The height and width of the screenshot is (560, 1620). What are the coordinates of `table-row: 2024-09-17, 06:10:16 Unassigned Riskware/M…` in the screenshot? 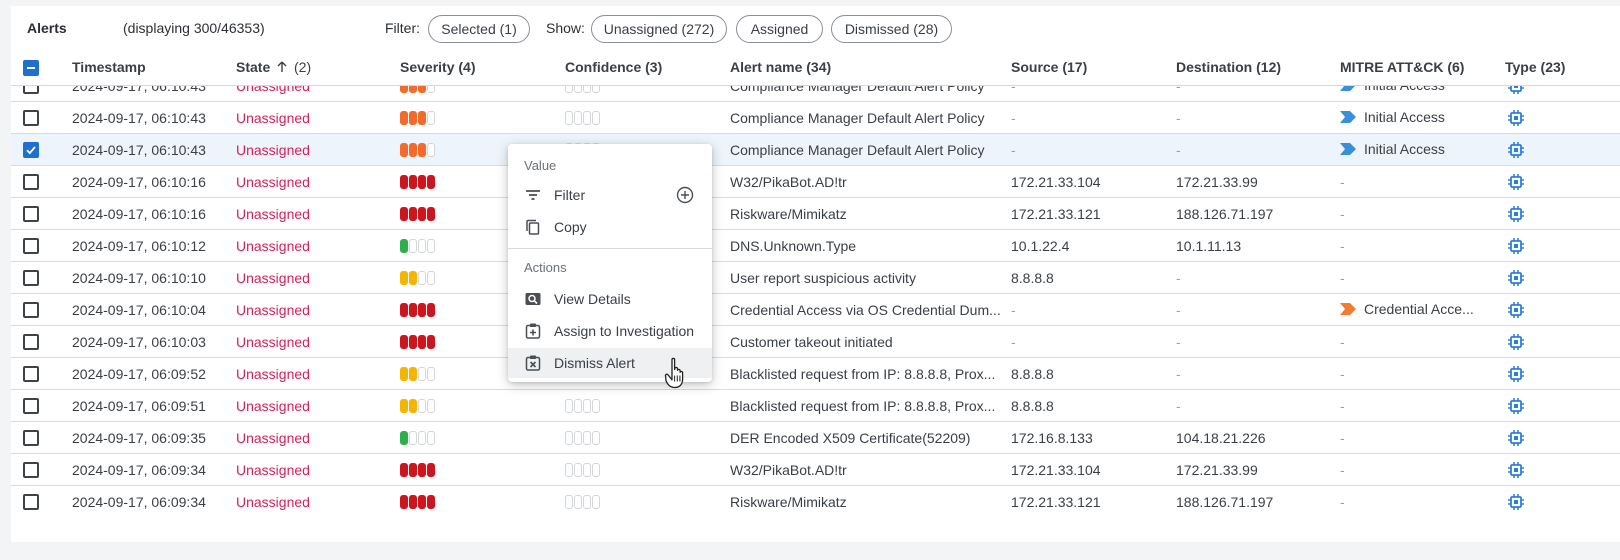 It's located at (815, 214).